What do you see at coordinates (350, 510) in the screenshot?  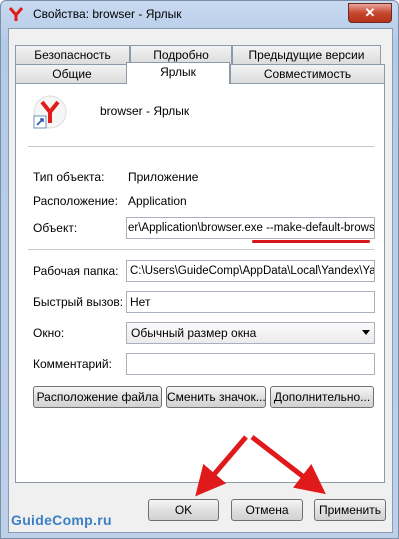 I see `apply-button: Применить` at bounding box center [350, 510].